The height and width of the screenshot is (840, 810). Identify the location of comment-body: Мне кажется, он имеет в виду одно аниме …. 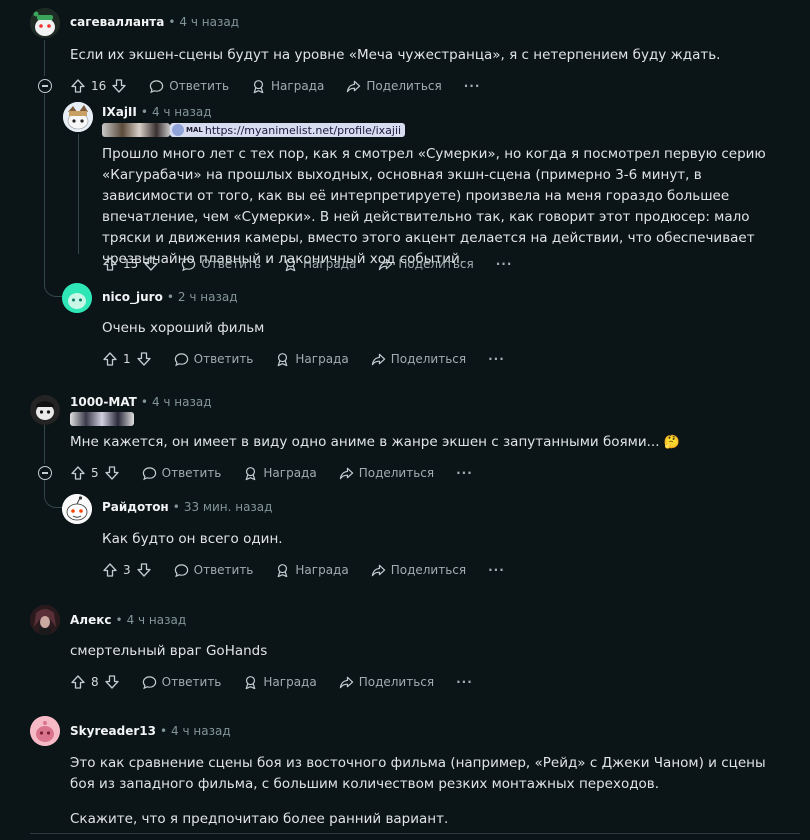
(430, 442).